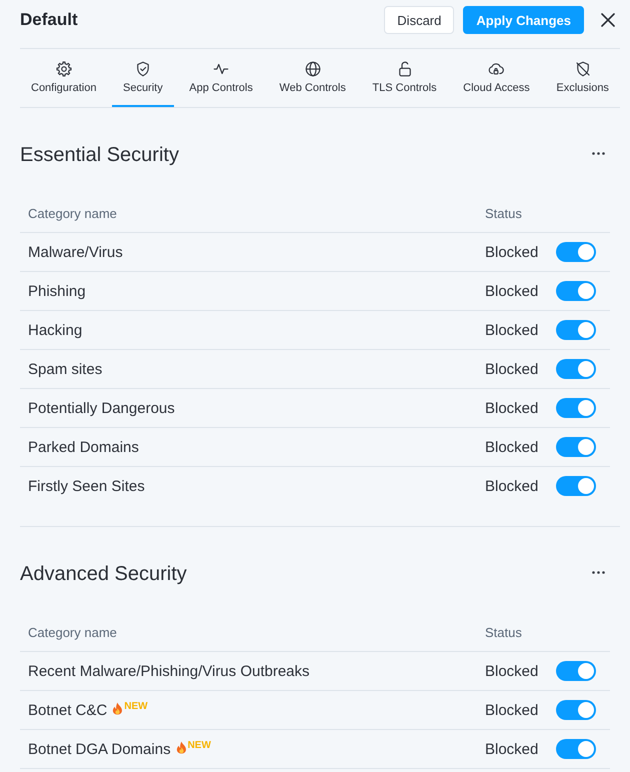 This screenshot has height=772, width=630. What do you see at coordinates (86, 486) in the screenshot?
I see `category-name: Firstly Seen Sites` at bounding box center [86, 486].